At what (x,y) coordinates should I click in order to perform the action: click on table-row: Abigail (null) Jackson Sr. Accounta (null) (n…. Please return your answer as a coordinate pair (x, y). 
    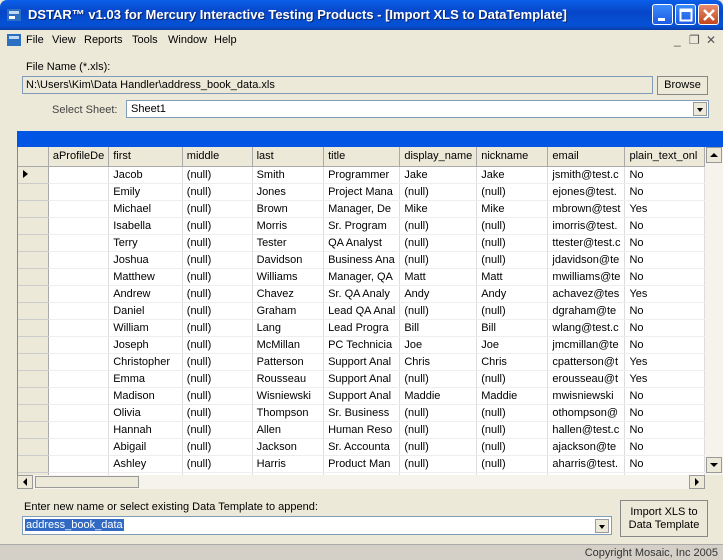
    Looking at the image, I should click on (361, 447).